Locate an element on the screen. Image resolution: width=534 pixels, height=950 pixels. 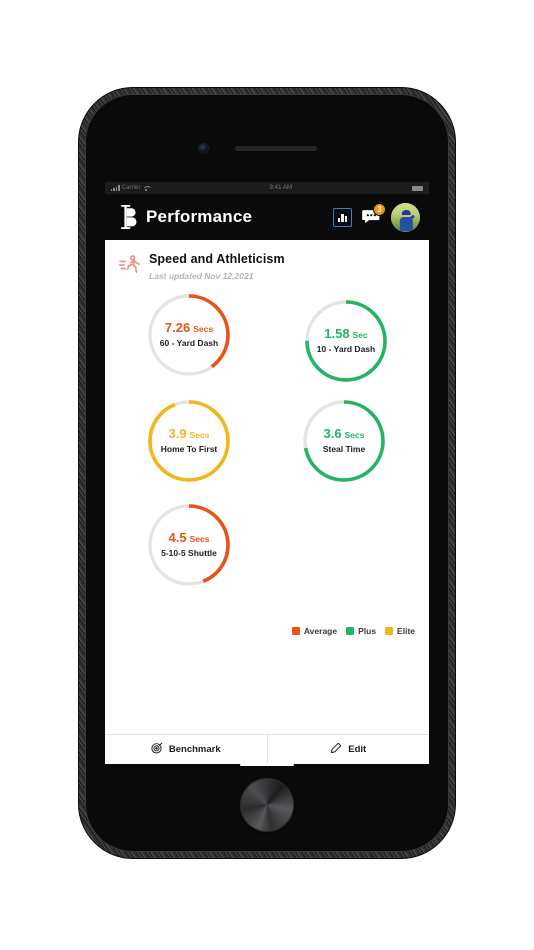
gauge-label: Steal Time is located at coordinates (344, 449).